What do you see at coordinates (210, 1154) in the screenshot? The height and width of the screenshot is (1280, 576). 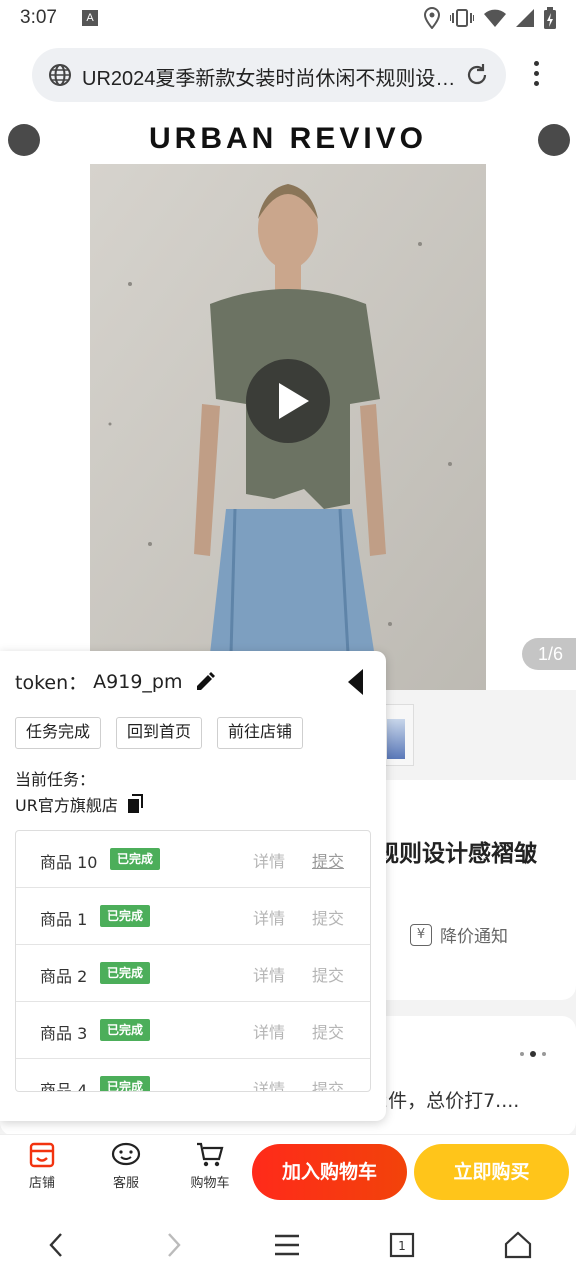 I see `cart-icon` at bounding box center [210, 1154].